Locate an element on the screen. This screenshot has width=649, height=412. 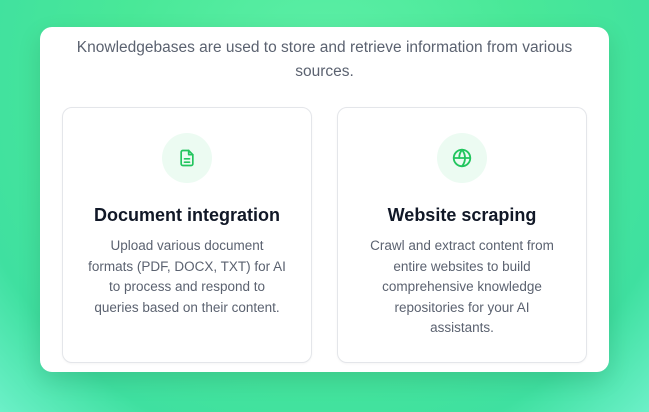
card-title: Document integration is located at coordinates (186, 215).